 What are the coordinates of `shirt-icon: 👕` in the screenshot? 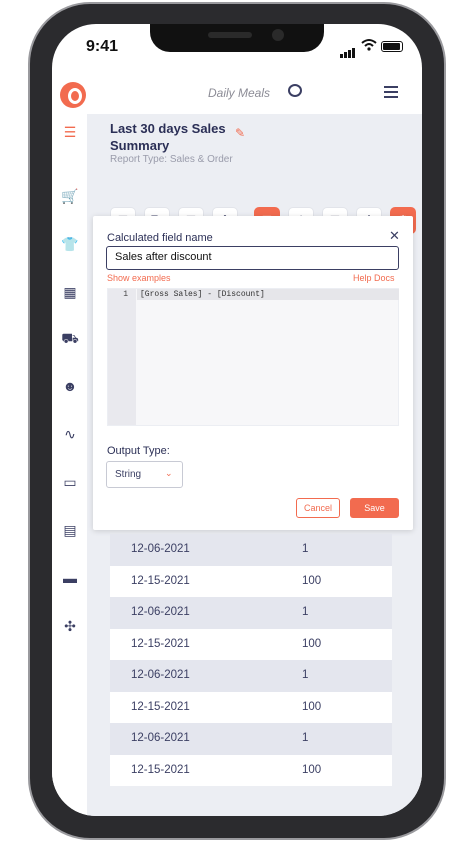 It's located at (70, 244).